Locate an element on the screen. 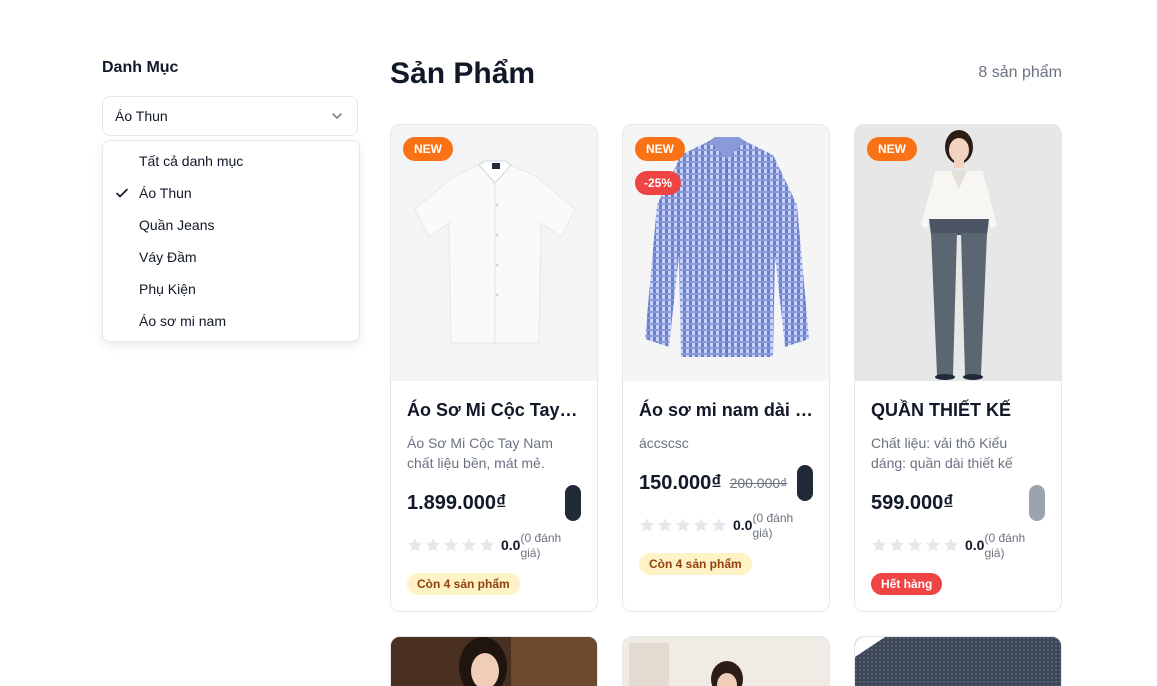 The width and height of the screenshot is (1157, 686). original-price: 200.000₫ is located at coordinates (758, 483).